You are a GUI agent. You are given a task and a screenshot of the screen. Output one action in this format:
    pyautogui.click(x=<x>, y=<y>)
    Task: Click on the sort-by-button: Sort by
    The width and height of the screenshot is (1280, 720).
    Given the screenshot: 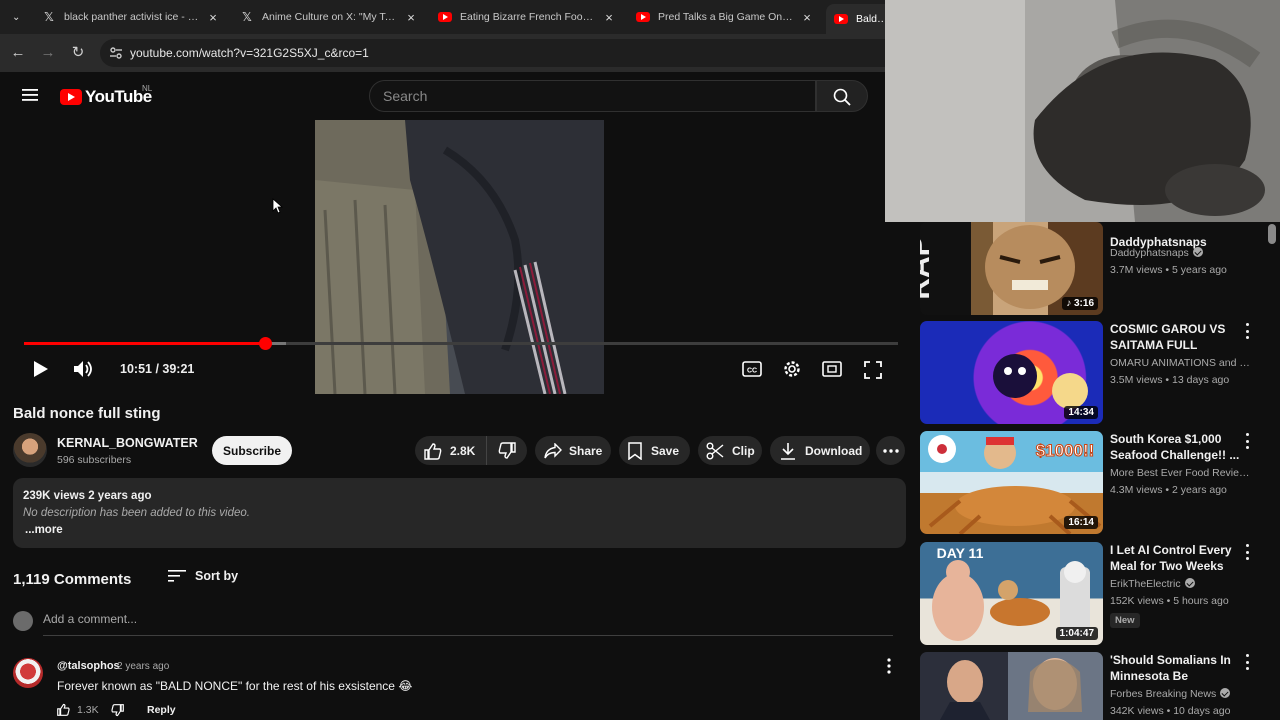 What is the action you would take?
    pyautogui.click(x=203, y=576)
    